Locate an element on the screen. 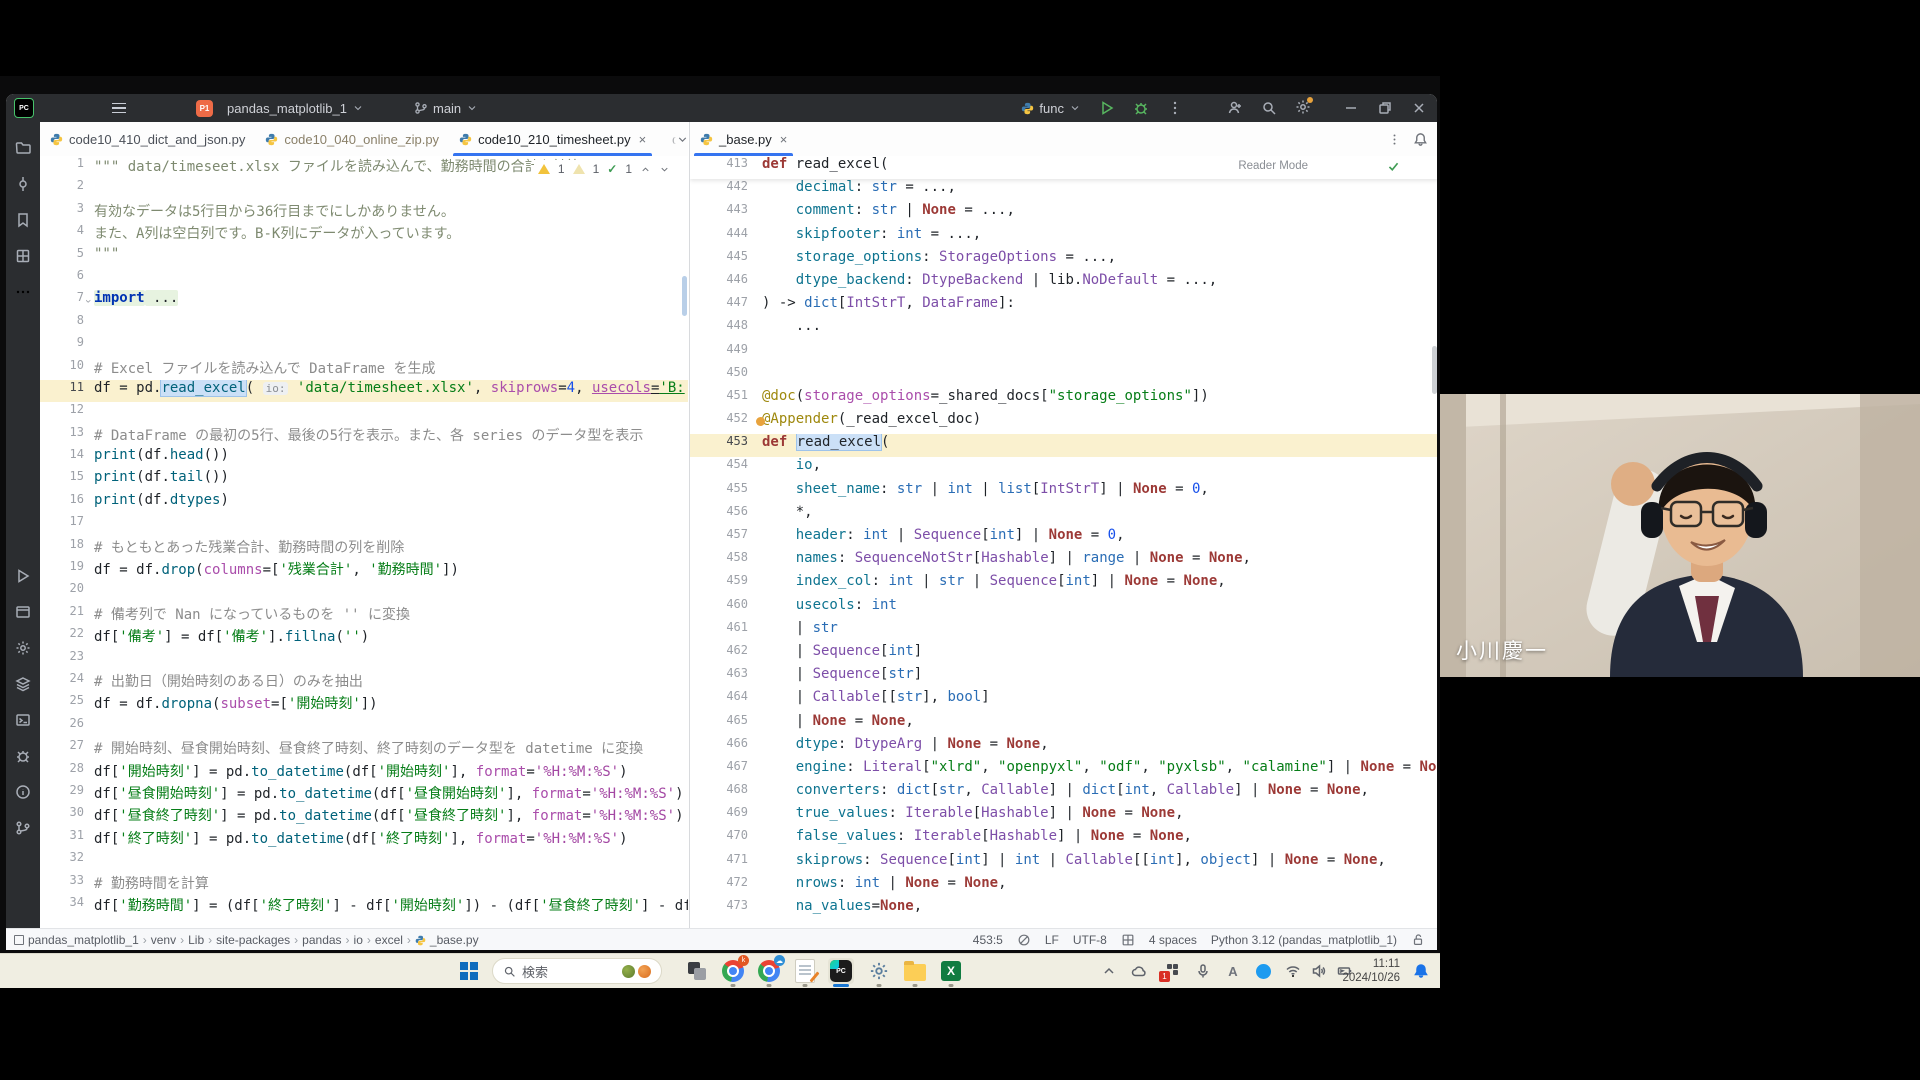  interpreter: Python 3.12 (pandas_matplotlib_1) is located at coordinates (1304, 940).